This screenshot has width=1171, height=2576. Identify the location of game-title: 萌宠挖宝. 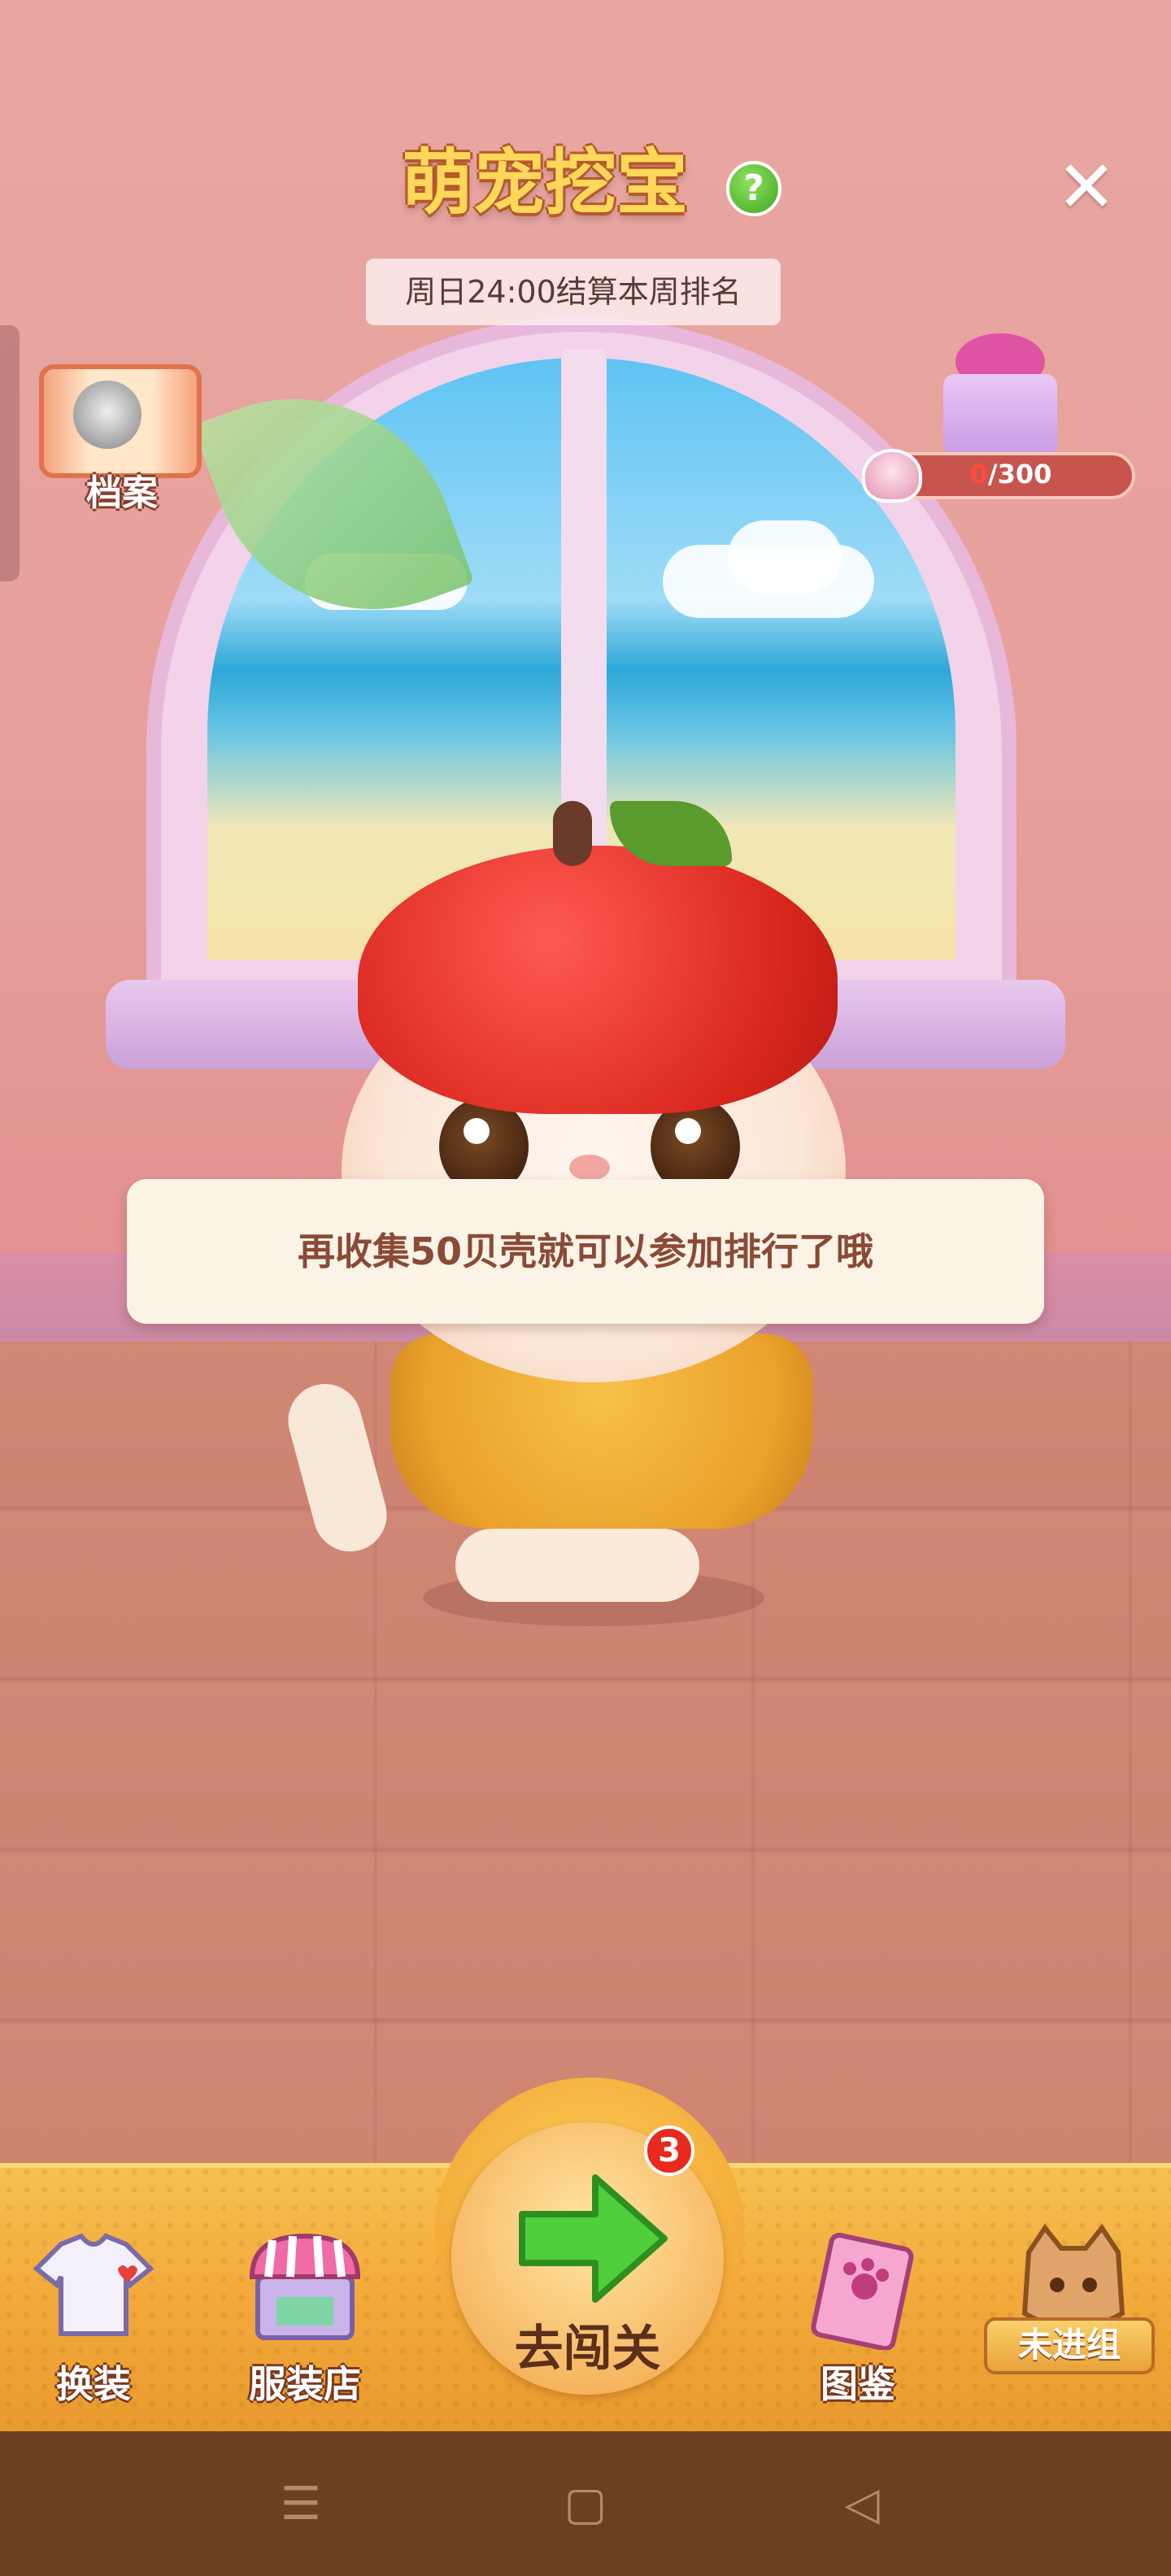
(544, 183).